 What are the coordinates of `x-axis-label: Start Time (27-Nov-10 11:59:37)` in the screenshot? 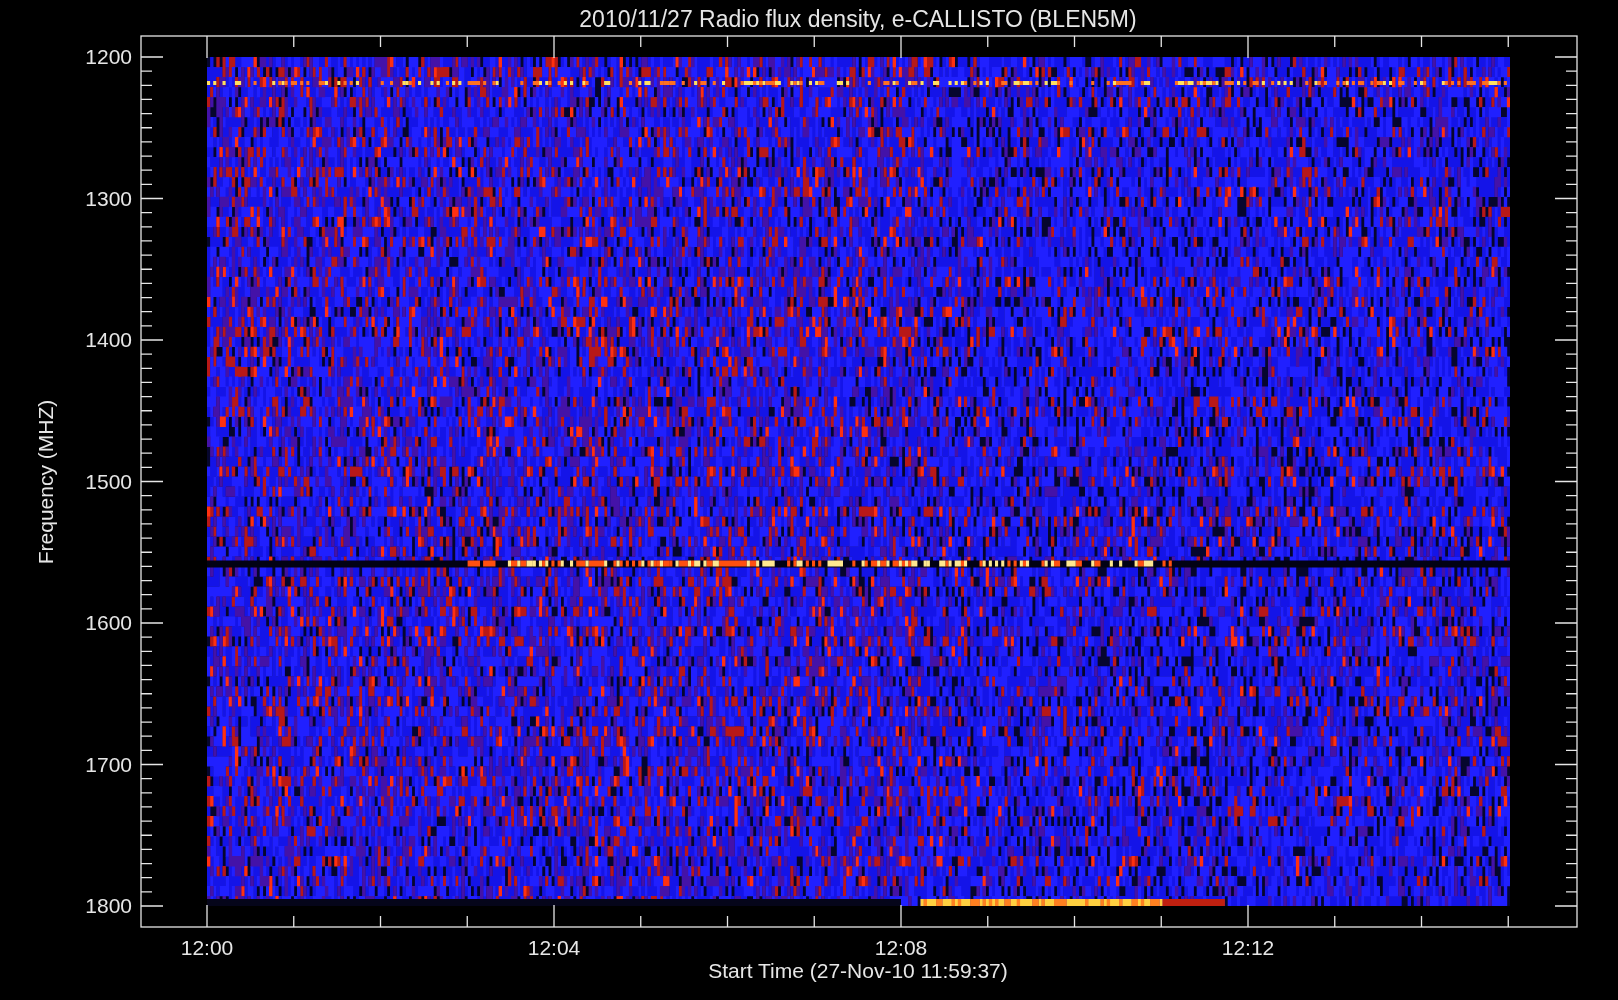 It's located at (858, 970).